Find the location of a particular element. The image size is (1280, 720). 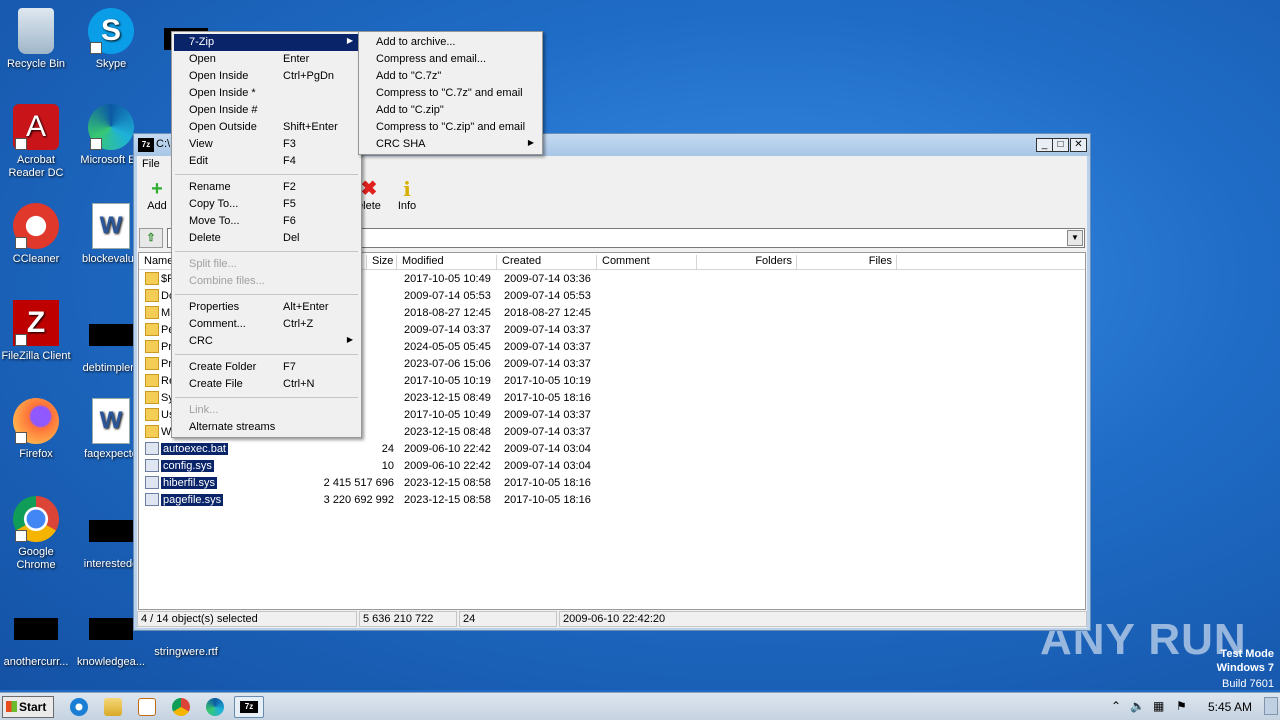

menu-item-label: Create Folder is located at coordinates (223, 367).